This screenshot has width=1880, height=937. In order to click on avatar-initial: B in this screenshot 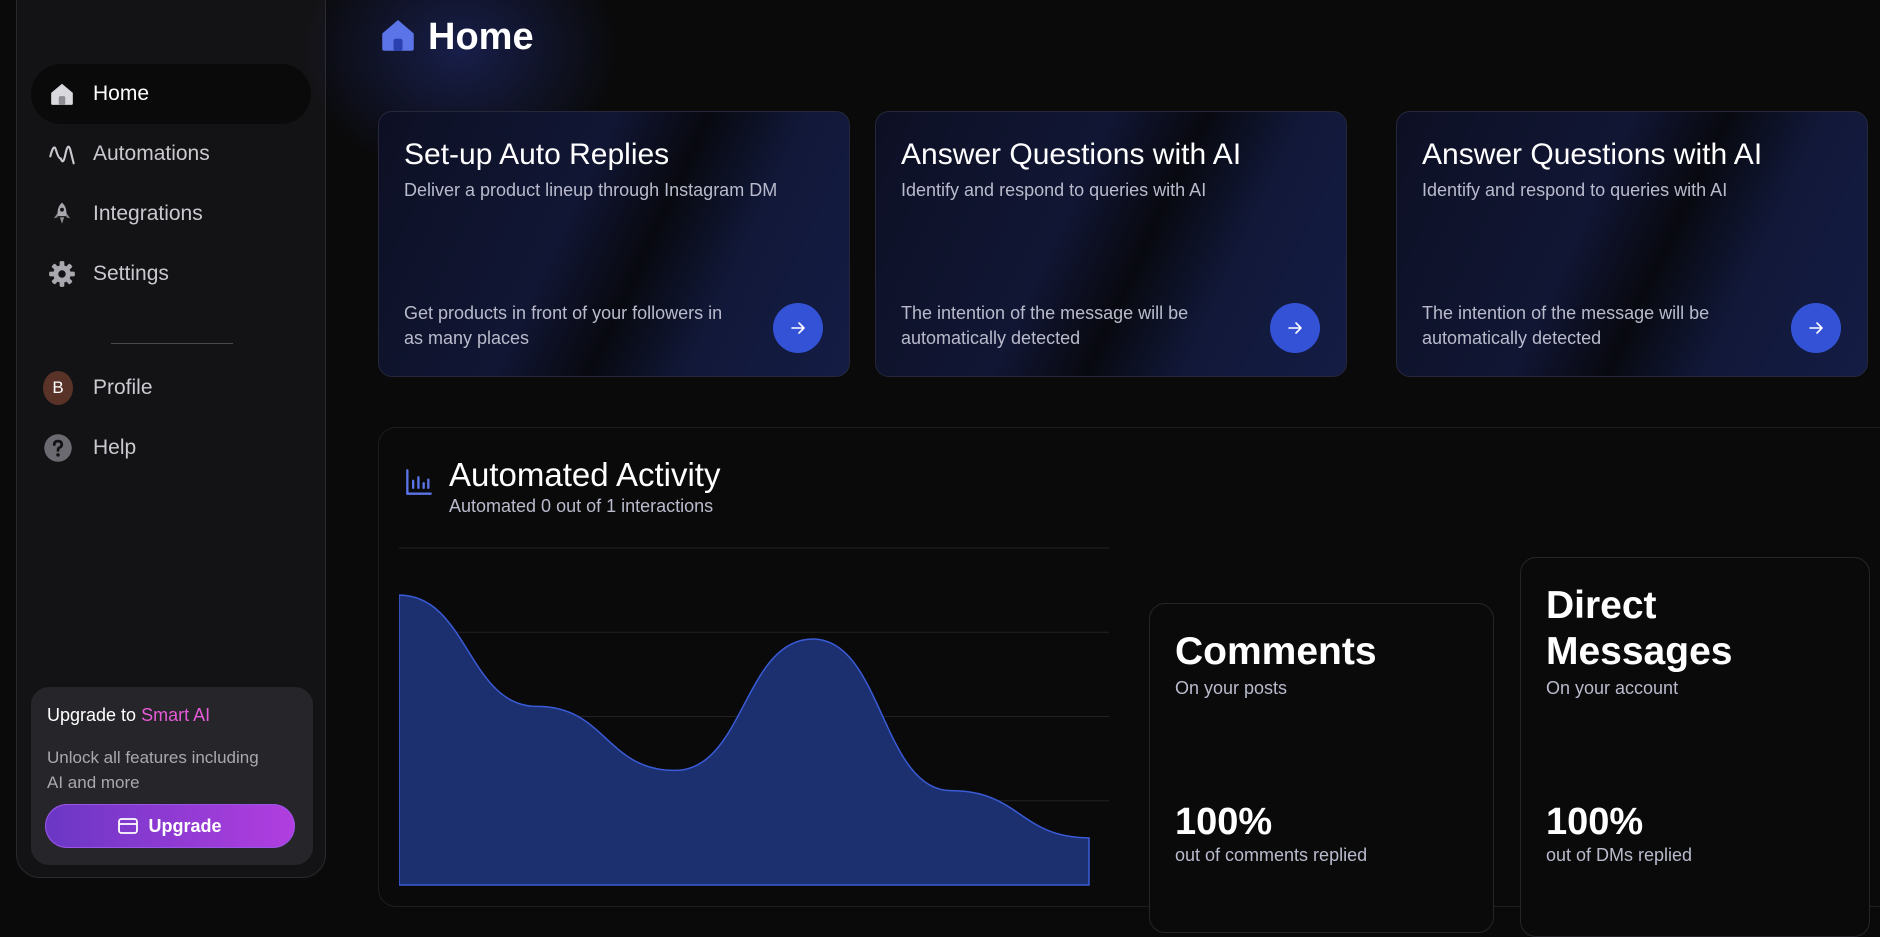, I will do `click(58, 388)`.